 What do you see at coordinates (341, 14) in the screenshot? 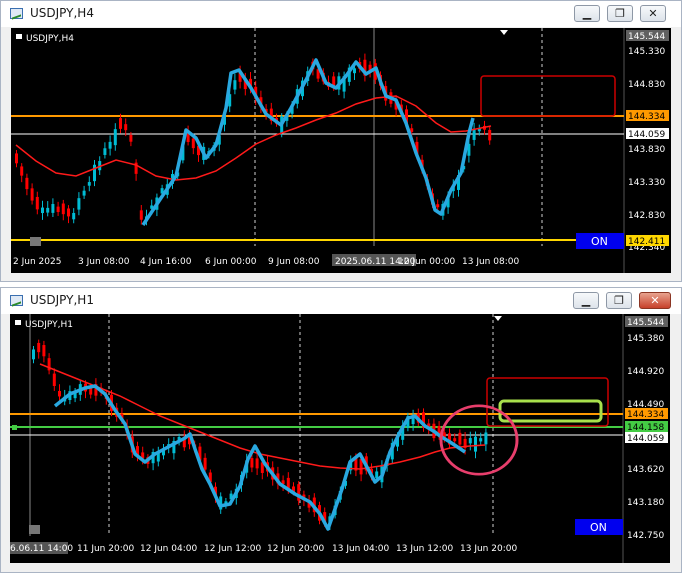
I see `title-bar: USDJPY,H4 ▁ ❐ ✕` at bounding box center [341, 14].